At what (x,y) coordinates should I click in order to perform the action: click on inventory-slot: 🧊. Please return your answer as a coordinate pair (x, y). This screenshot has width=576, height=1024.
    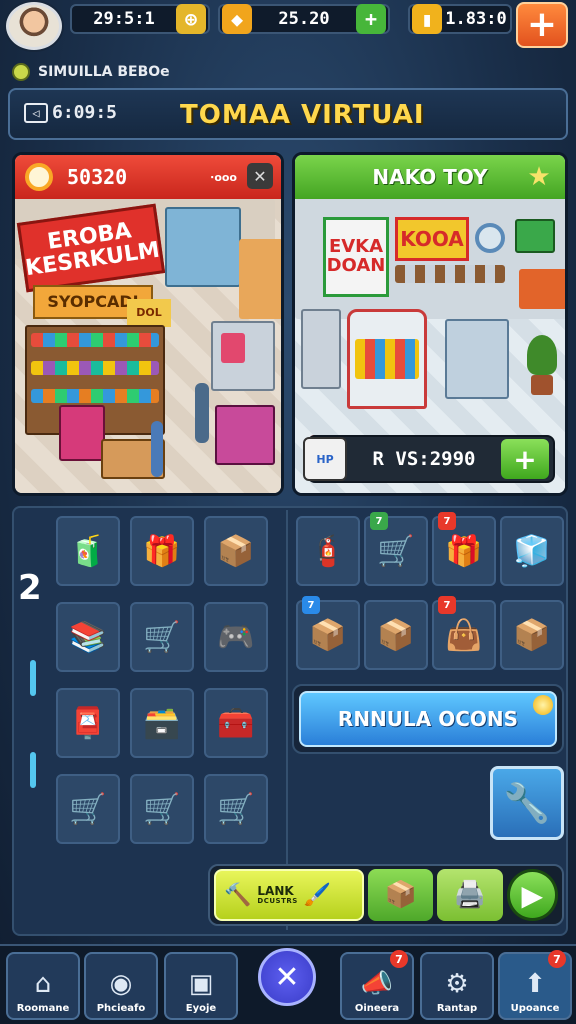
    Looking at the image, I should click on (532, 551).